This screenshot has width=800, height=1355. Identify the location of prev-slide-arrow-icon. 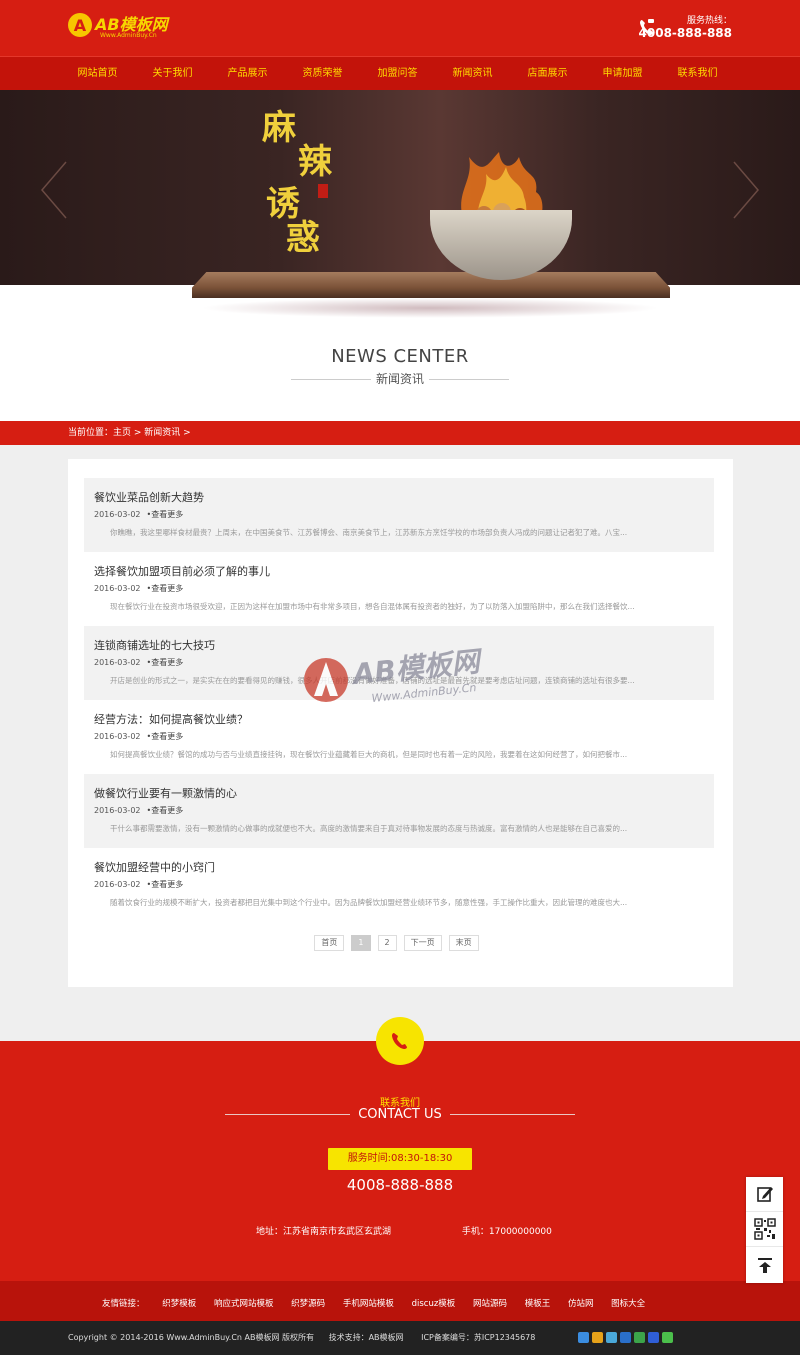
(54, 190).